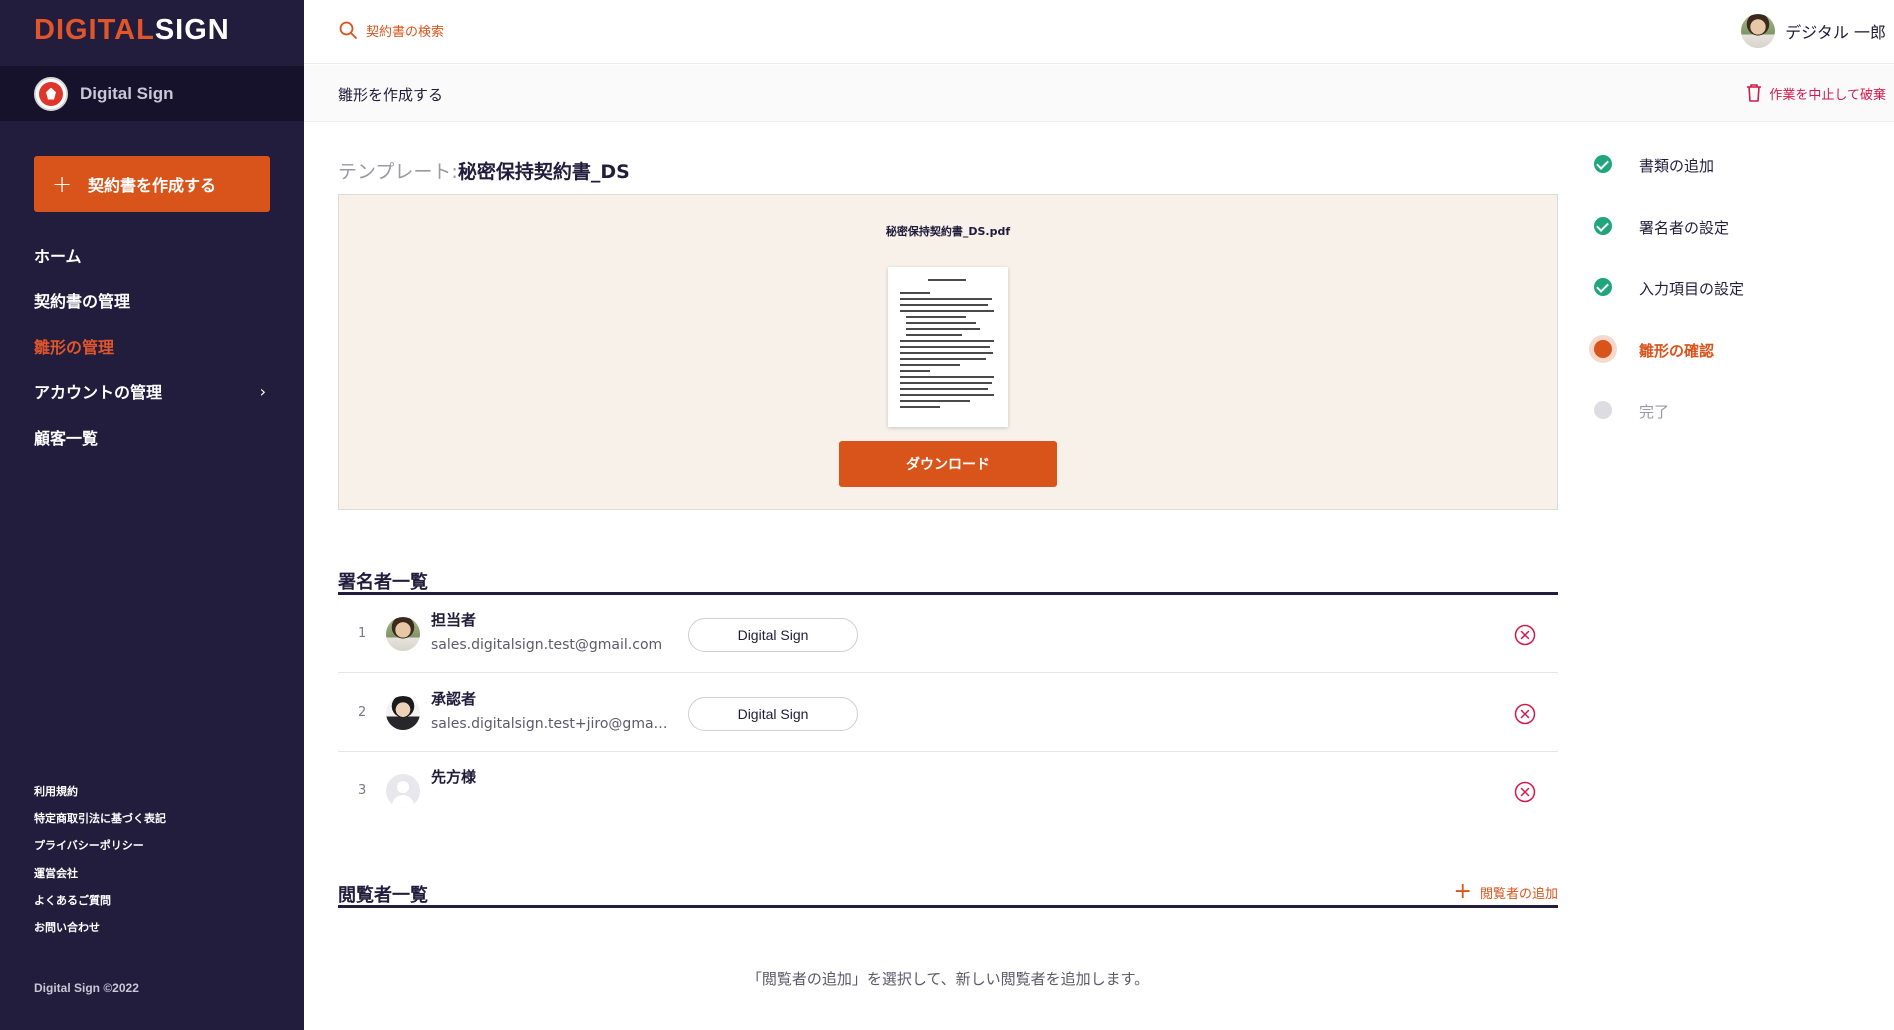 The image size is (1894, 1030). I want to click on add-viewer-button: + 閲覧者の追加, so click(1506, 892).